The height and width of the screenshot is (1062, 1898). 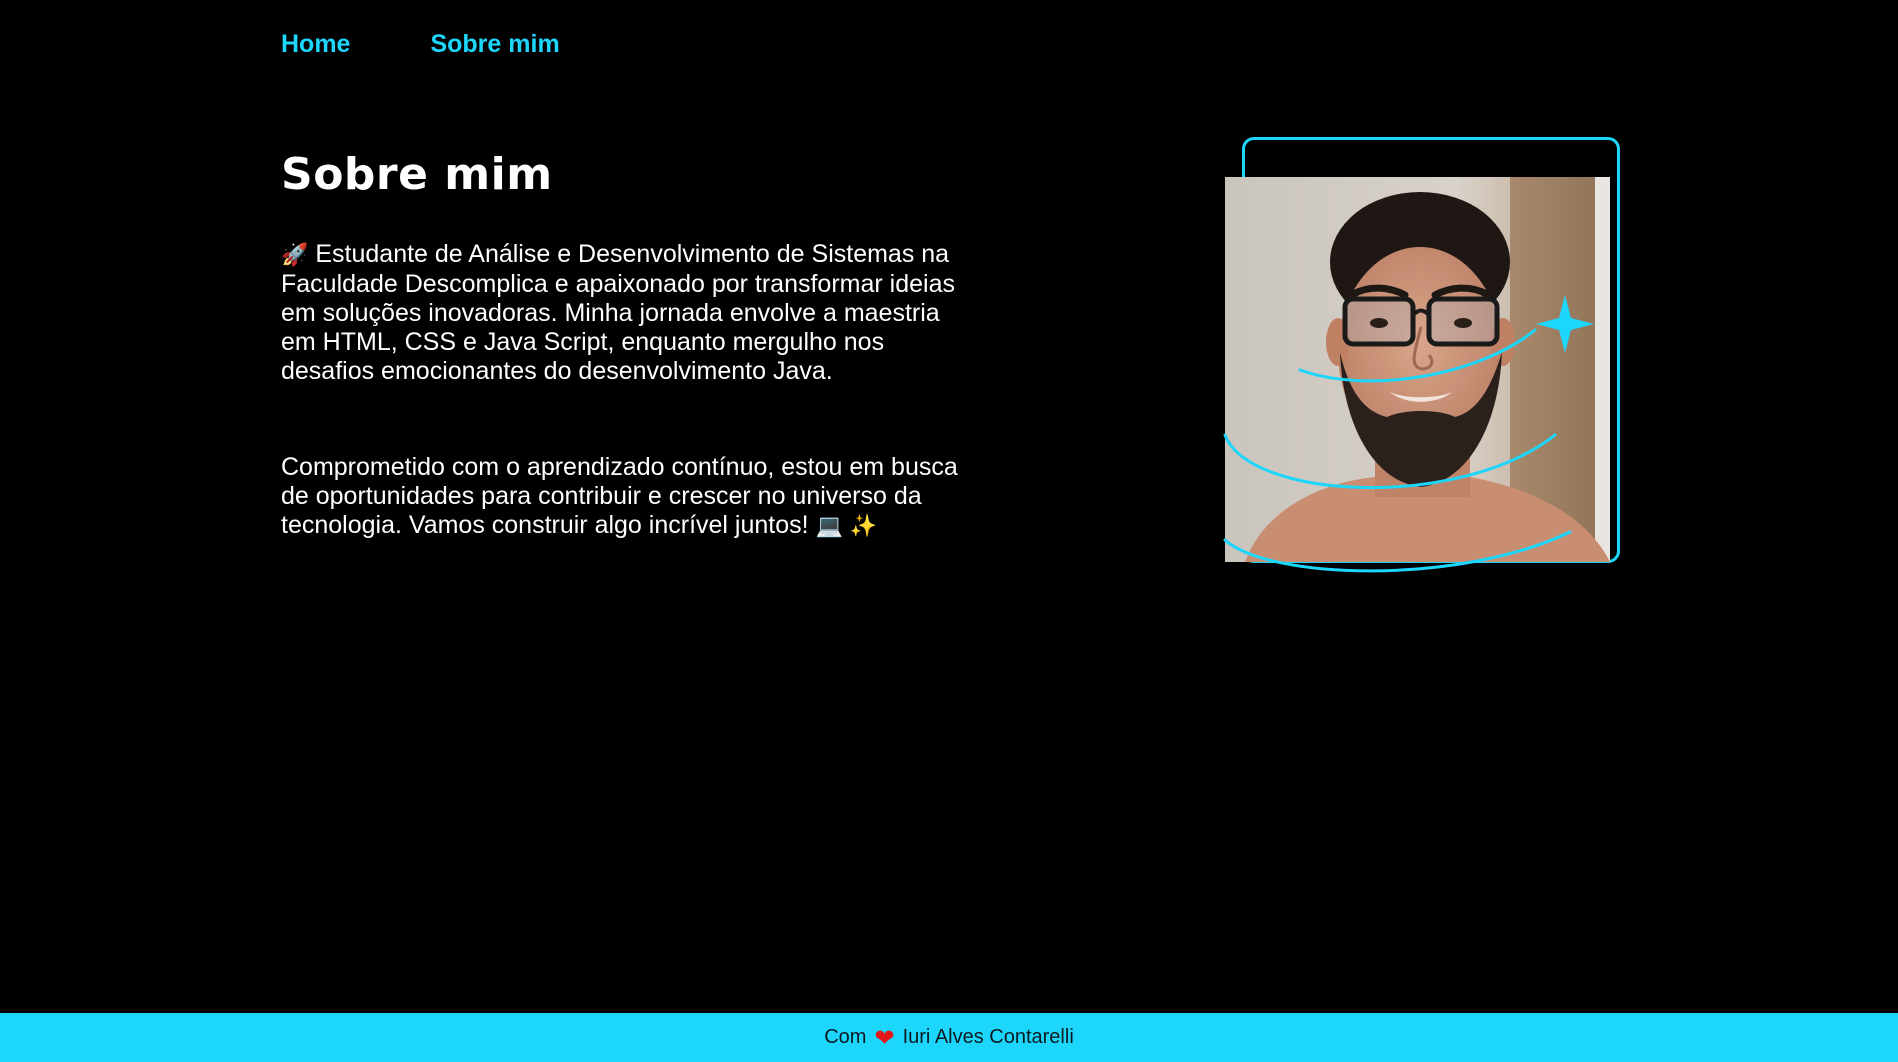 I want to click on sparkles-icon: ✨, so click(x=863, y=526).